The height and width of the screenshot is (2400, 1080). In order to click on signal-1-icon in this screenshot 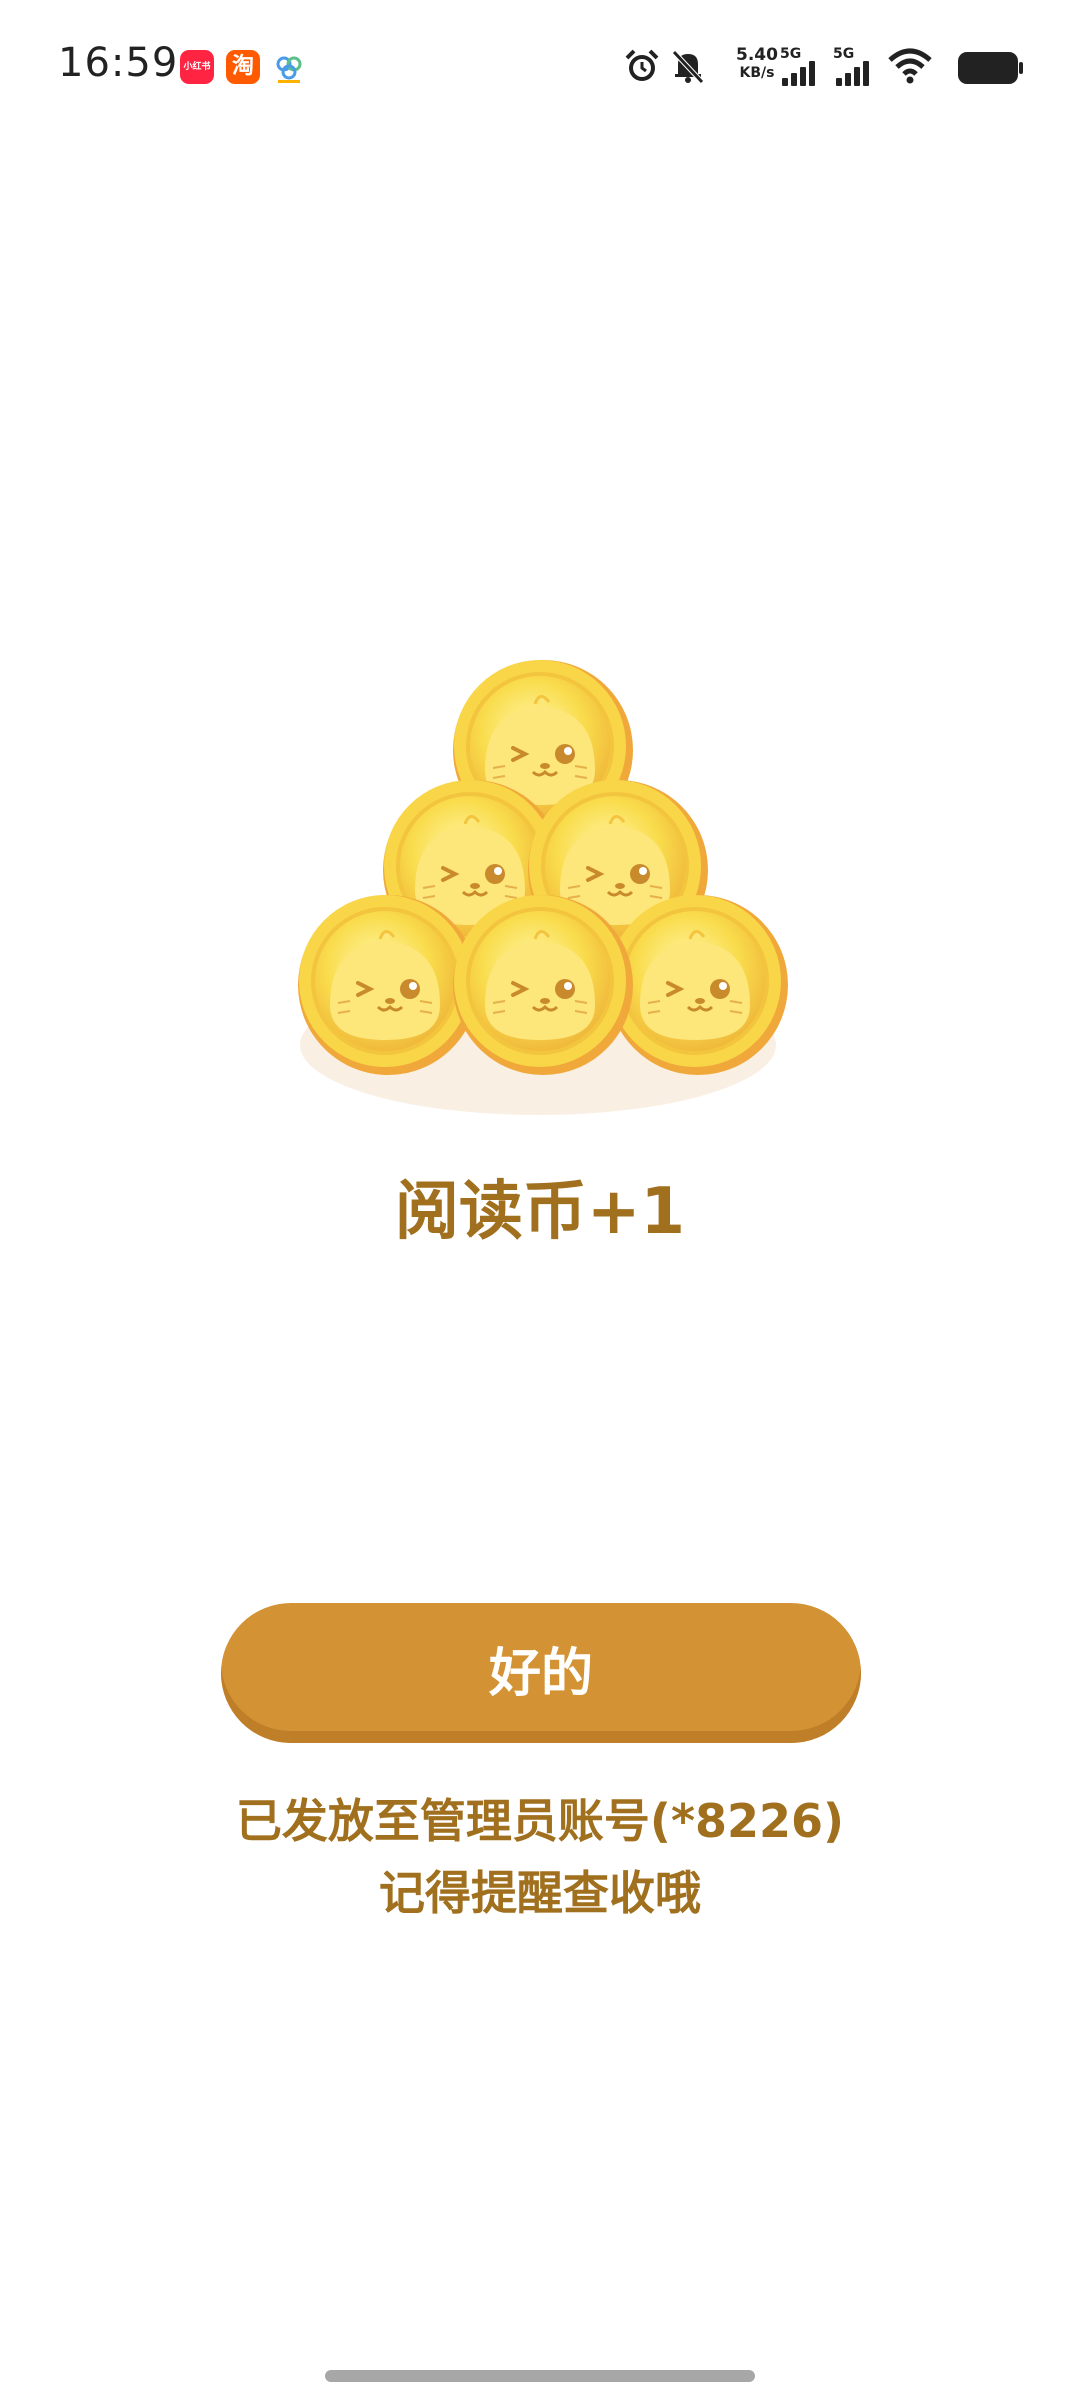, I will do `click(798, 73)`.